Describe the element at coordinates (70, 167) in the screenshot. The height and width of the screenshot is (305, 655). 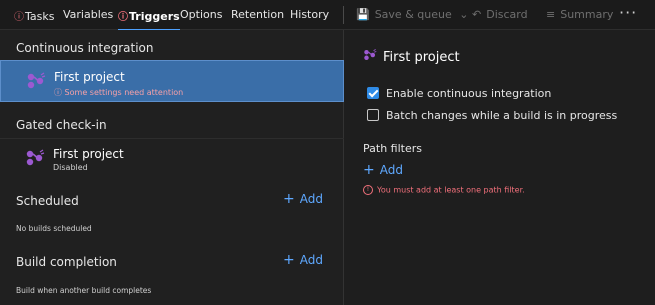
I see `gated-item-status: Disabled` at that location.